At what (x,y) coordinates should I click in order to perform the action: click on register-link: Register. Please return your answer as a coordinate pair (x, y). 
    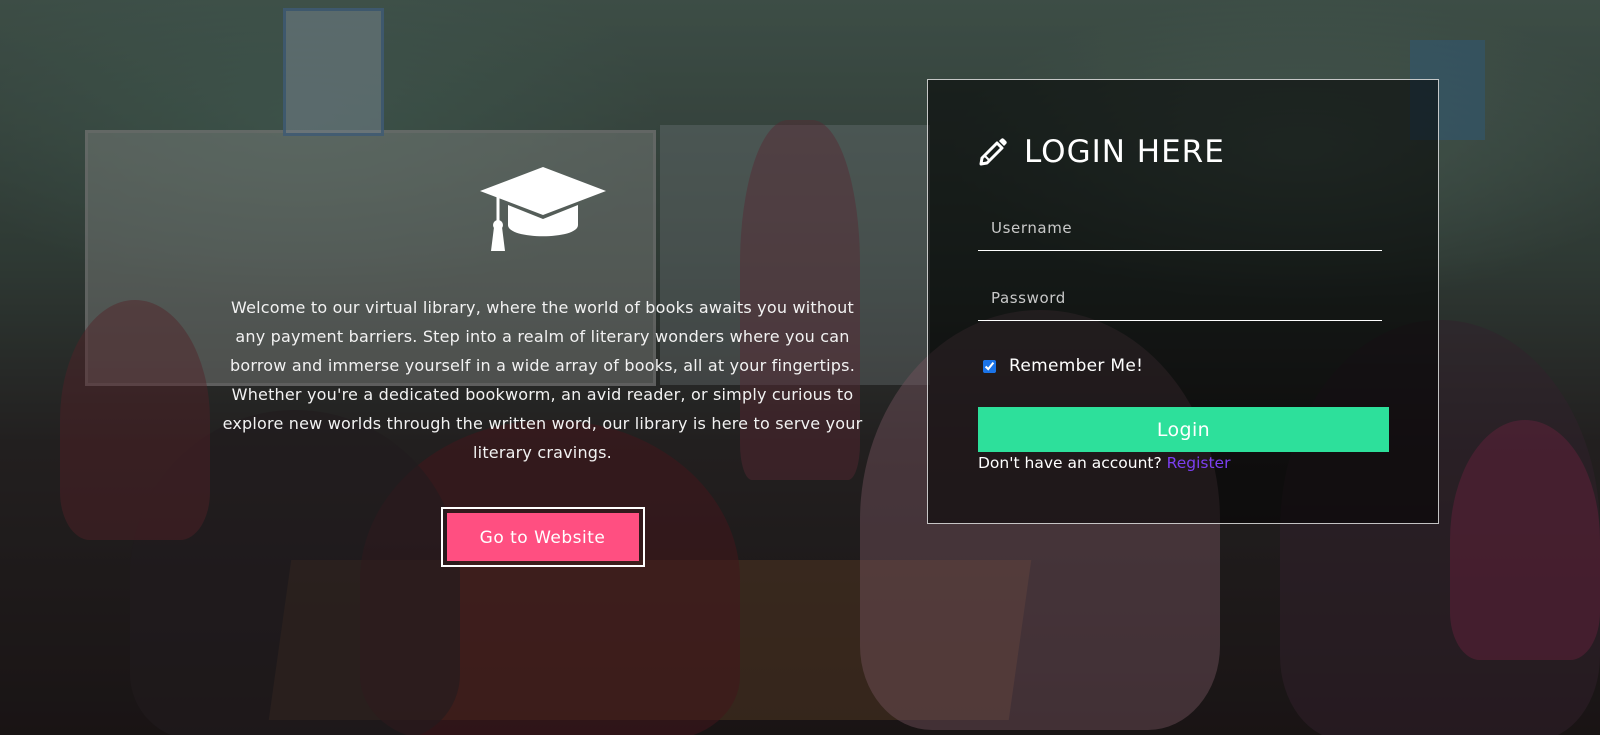
    Looking at the image, I should click on (1199, 463).